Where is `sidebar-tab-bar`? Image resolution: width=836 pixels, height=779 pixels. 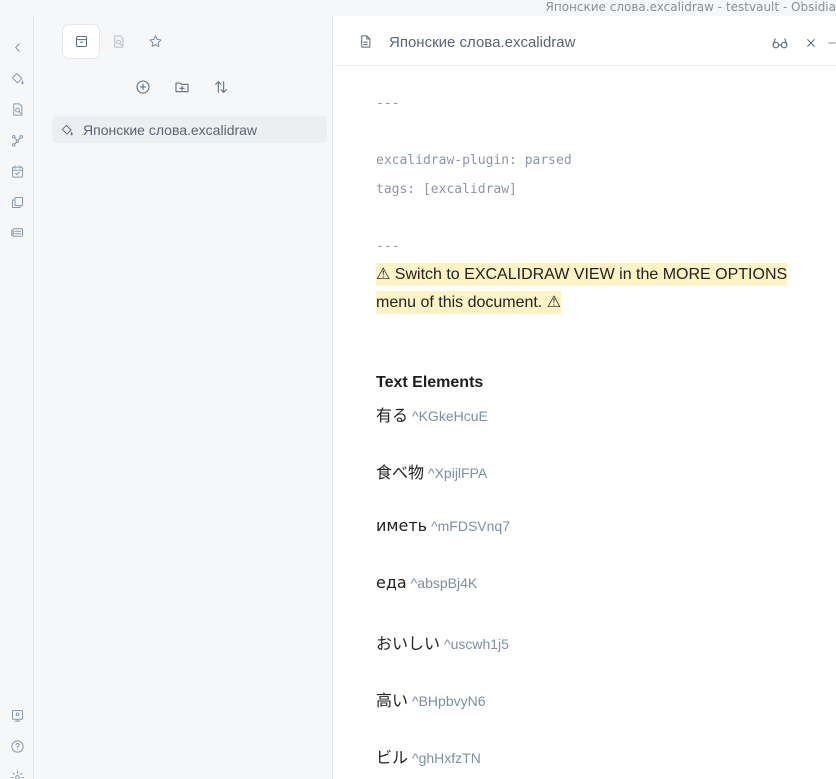 sidebar-tab-bar is located at coordinates (183, 41).